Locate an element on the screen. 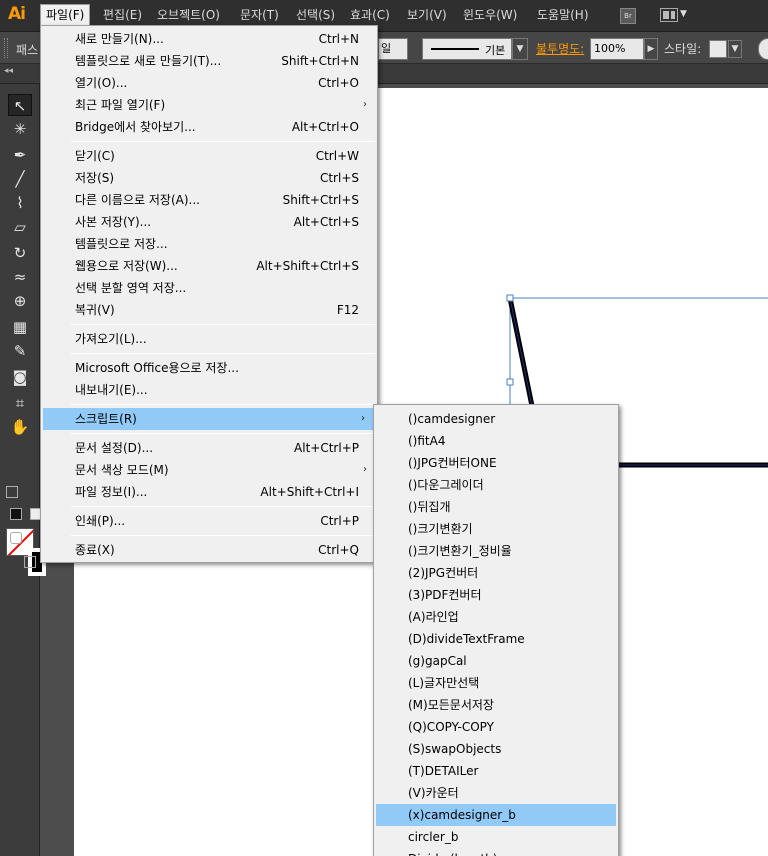  artboard-tool-icon: ⌗ is located at coordinates (20, 403).